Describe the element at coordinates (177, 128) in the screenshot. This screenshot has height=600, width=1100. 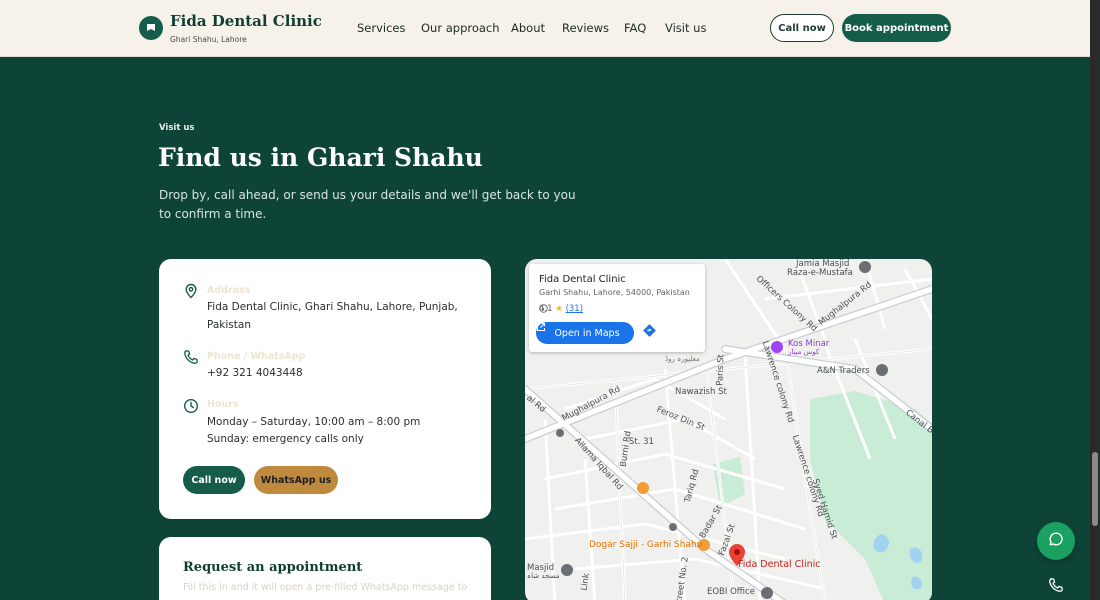
I see `section-eyebrow: Visit us` at that location.